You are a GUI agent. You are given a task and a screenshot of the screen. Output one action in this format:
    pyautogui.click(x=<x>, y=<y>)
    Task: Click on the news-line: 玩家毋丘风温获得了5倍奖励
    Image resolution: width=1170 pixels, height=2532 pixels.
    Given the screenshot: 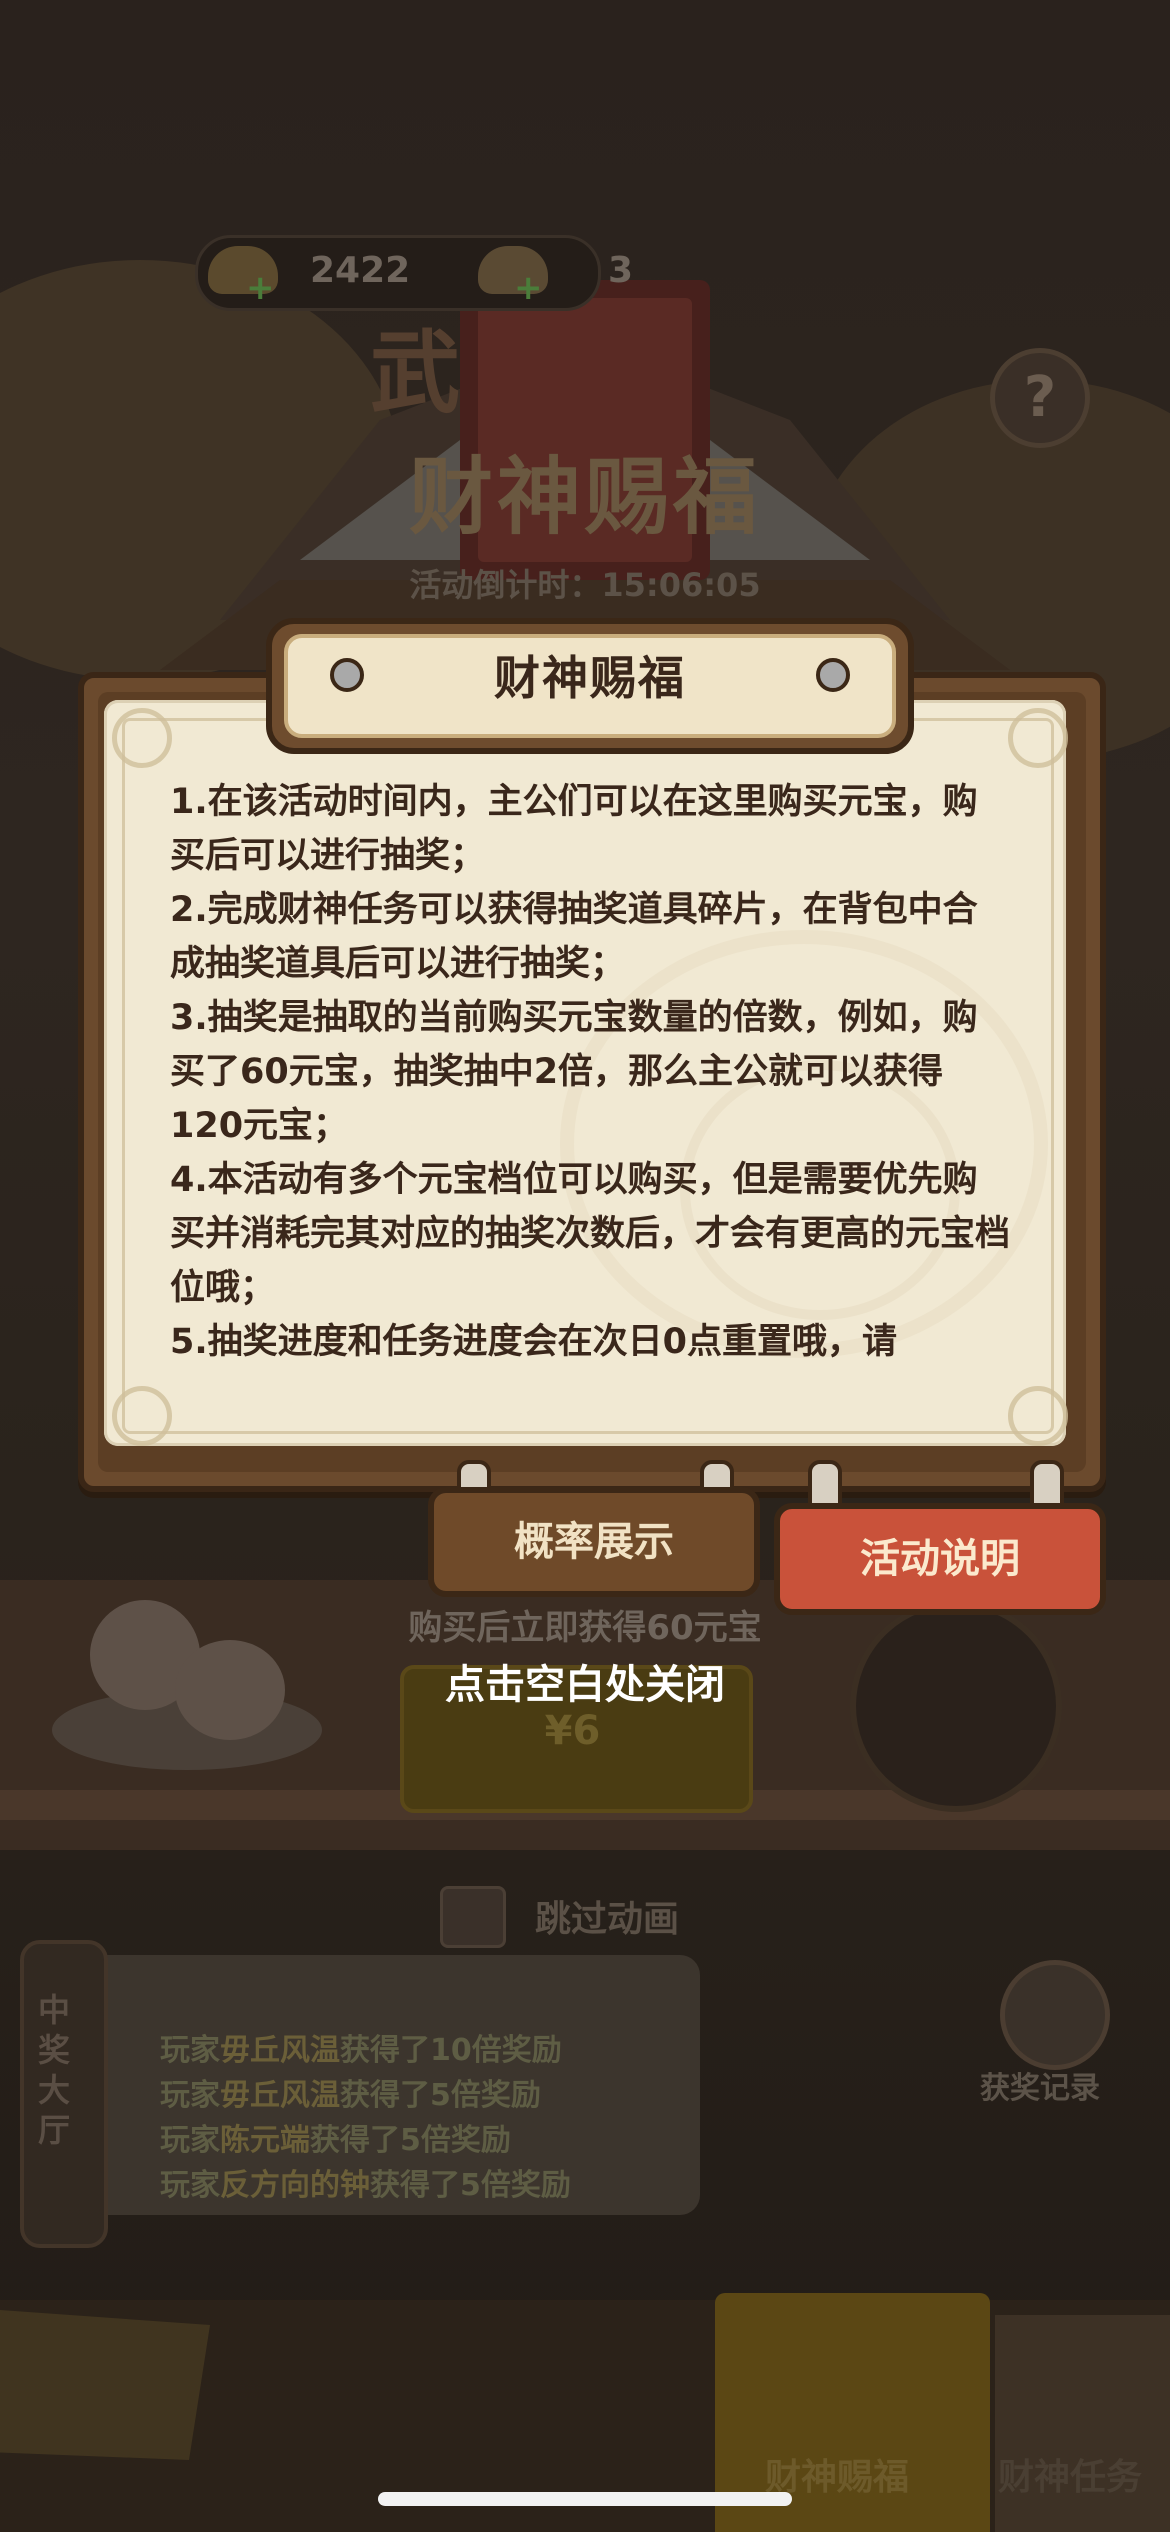 What is the action you would take?
    pyautogui.click(x=350, y=2095)
    